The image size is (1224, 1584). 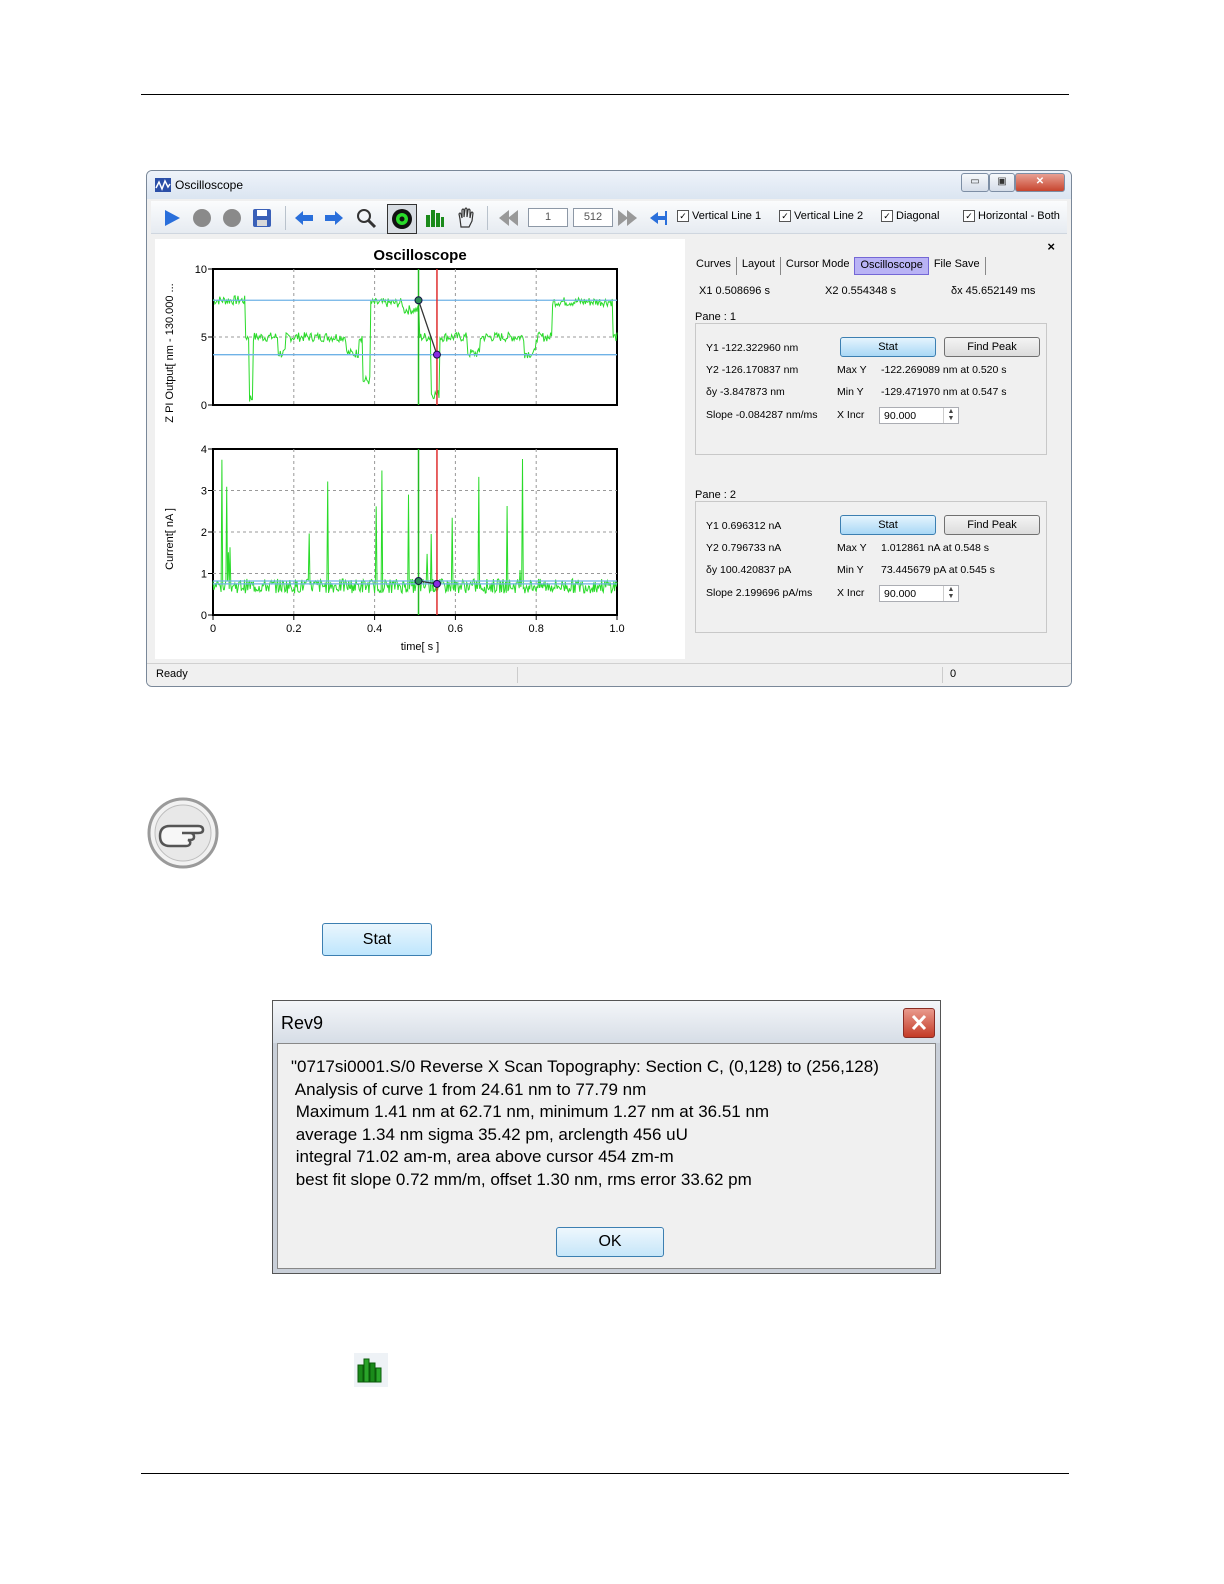 What do you see at coordinates (209, 185) in the screenshot?
I see `window-title: Oscilloscope` at bounding box center [209, 185].